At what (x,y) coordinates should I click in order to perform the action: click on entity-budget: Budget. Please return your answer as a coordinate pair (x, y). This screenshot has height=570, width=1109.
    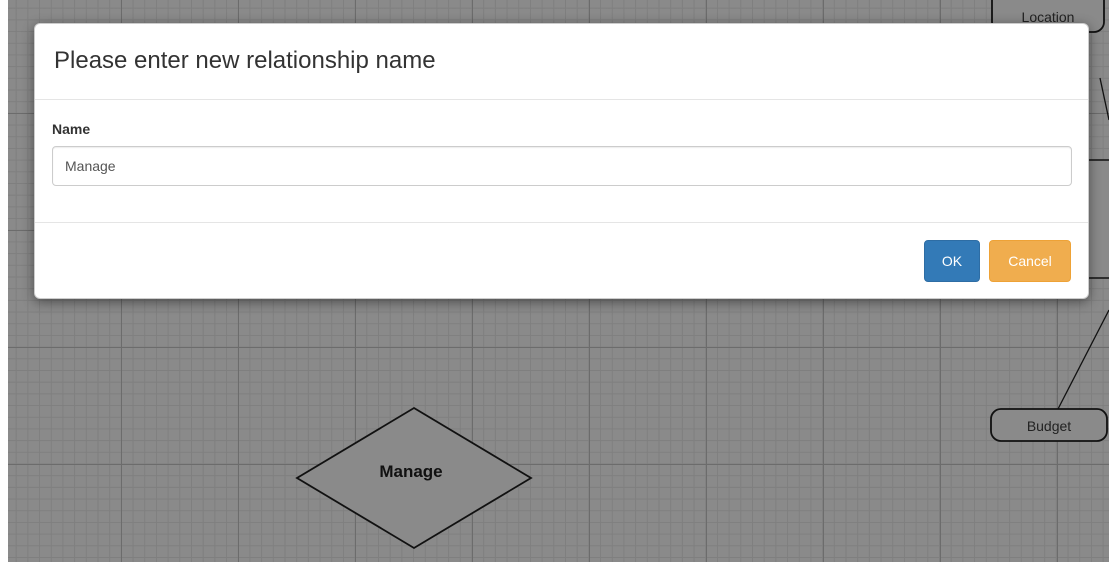
    Looking at the image, I should click on (1049, 425).